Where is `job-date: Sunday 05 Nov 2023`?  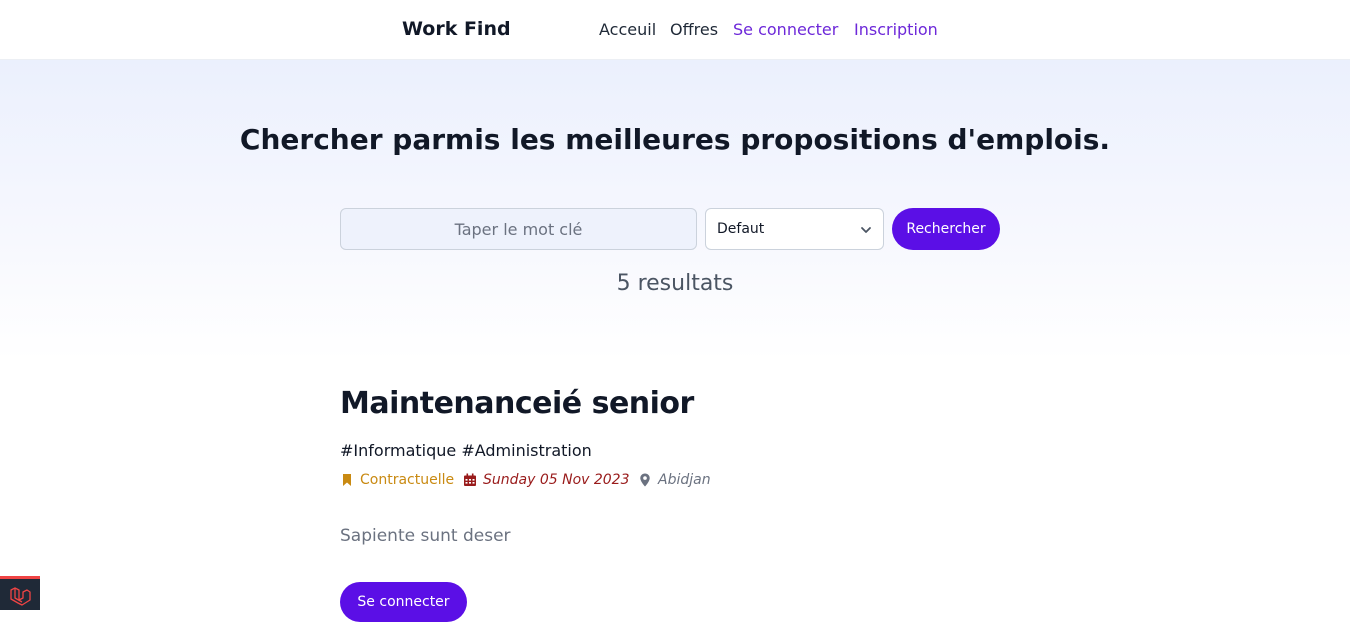
job-date: Sunday 05 Nov 2023 is located at coordinates (546, 480).